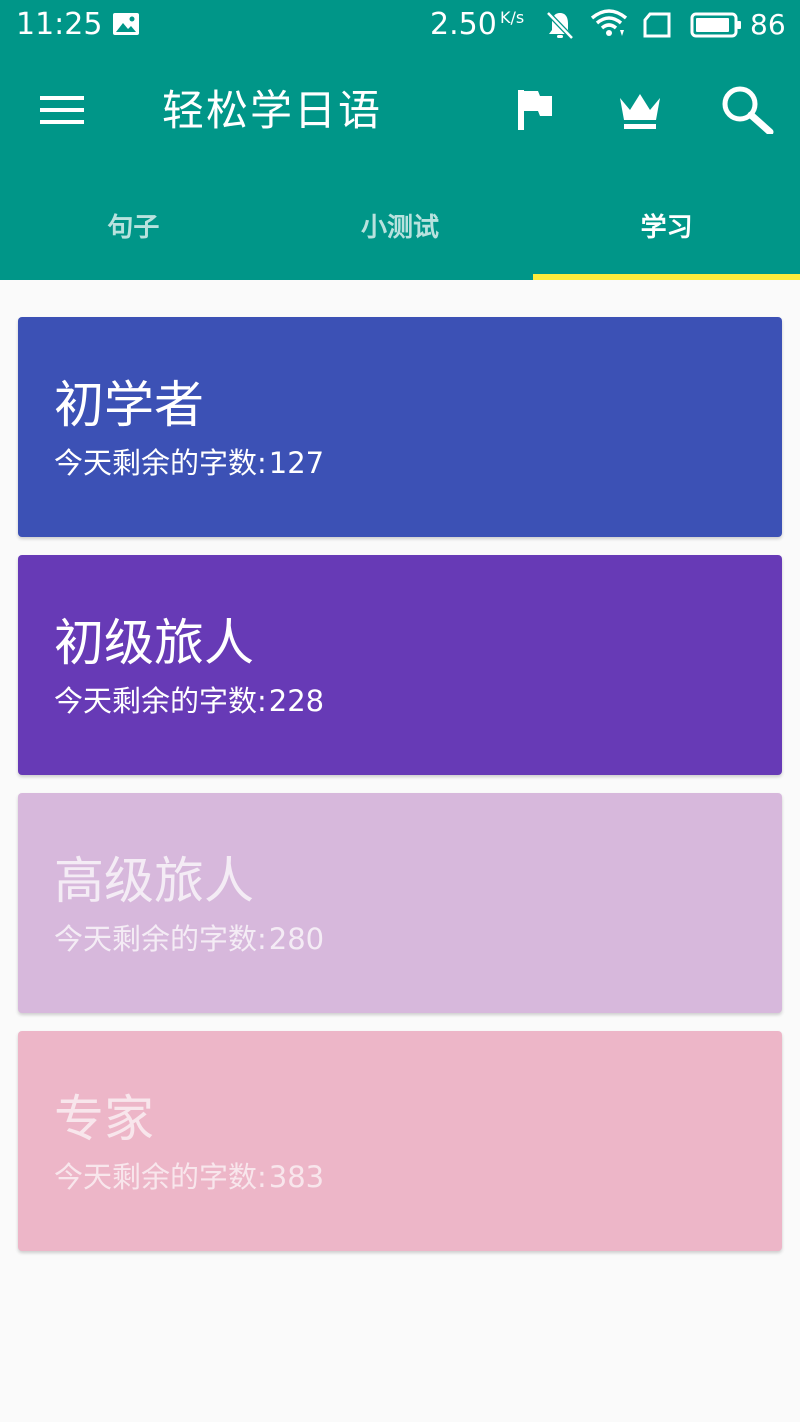 This screenshot has width=800, height=1422. I want to click on level-card-junior-traveler: 初级旅人 今天剩余的字数:228, so click(400, 665).